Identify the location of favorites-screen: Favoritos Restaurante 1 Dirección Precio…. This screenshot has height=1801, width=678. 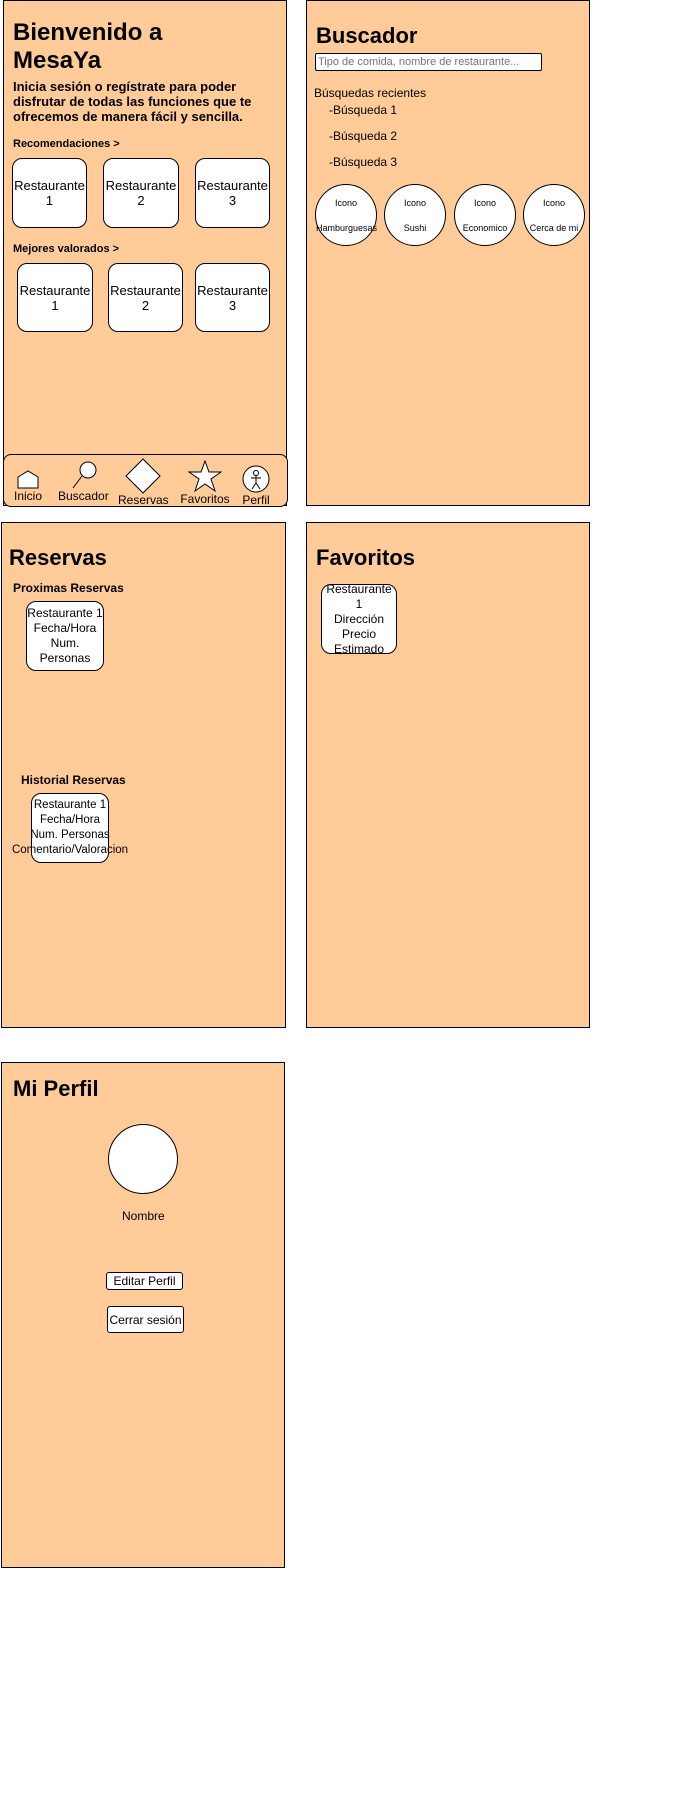
(448, 775).